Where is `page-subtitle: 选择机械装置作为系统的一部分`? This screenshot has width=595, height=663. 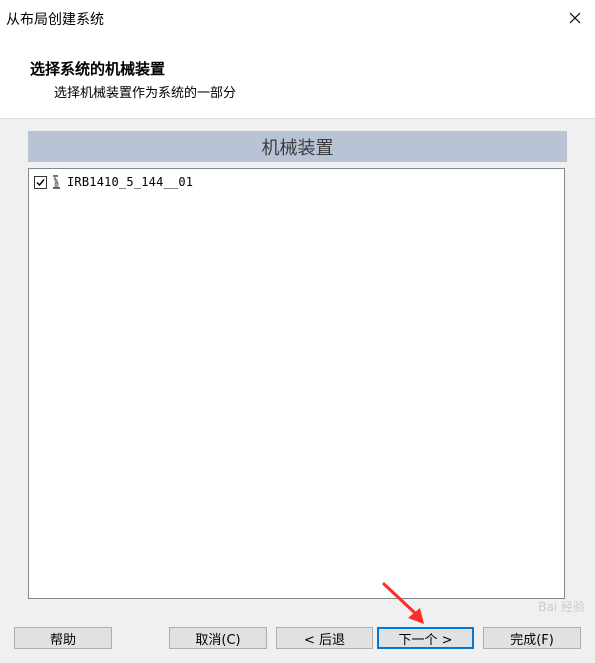 page-subtitle: 选择机械装置作为系统的一部分 is located at coordinates (145, 93).